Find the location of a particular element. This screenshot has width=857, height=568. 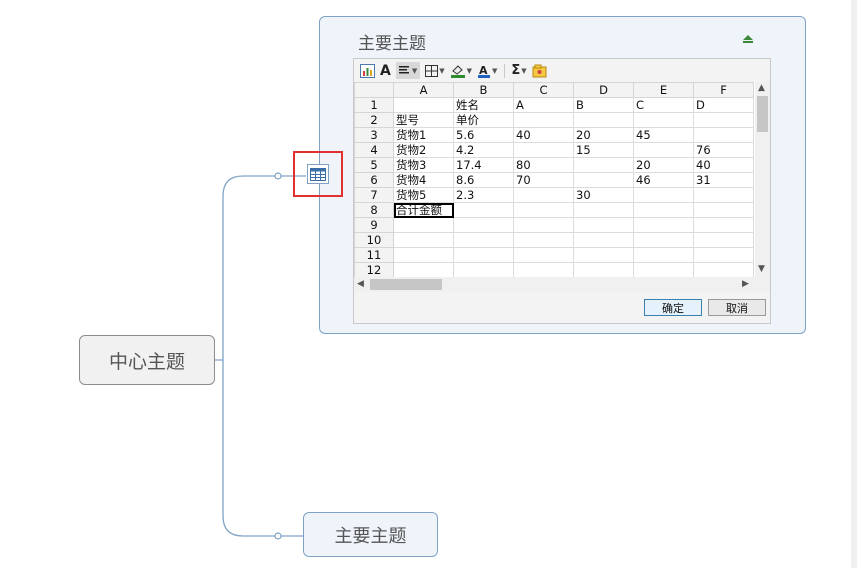

row-header: 4 is located at coordinates (374, 150).